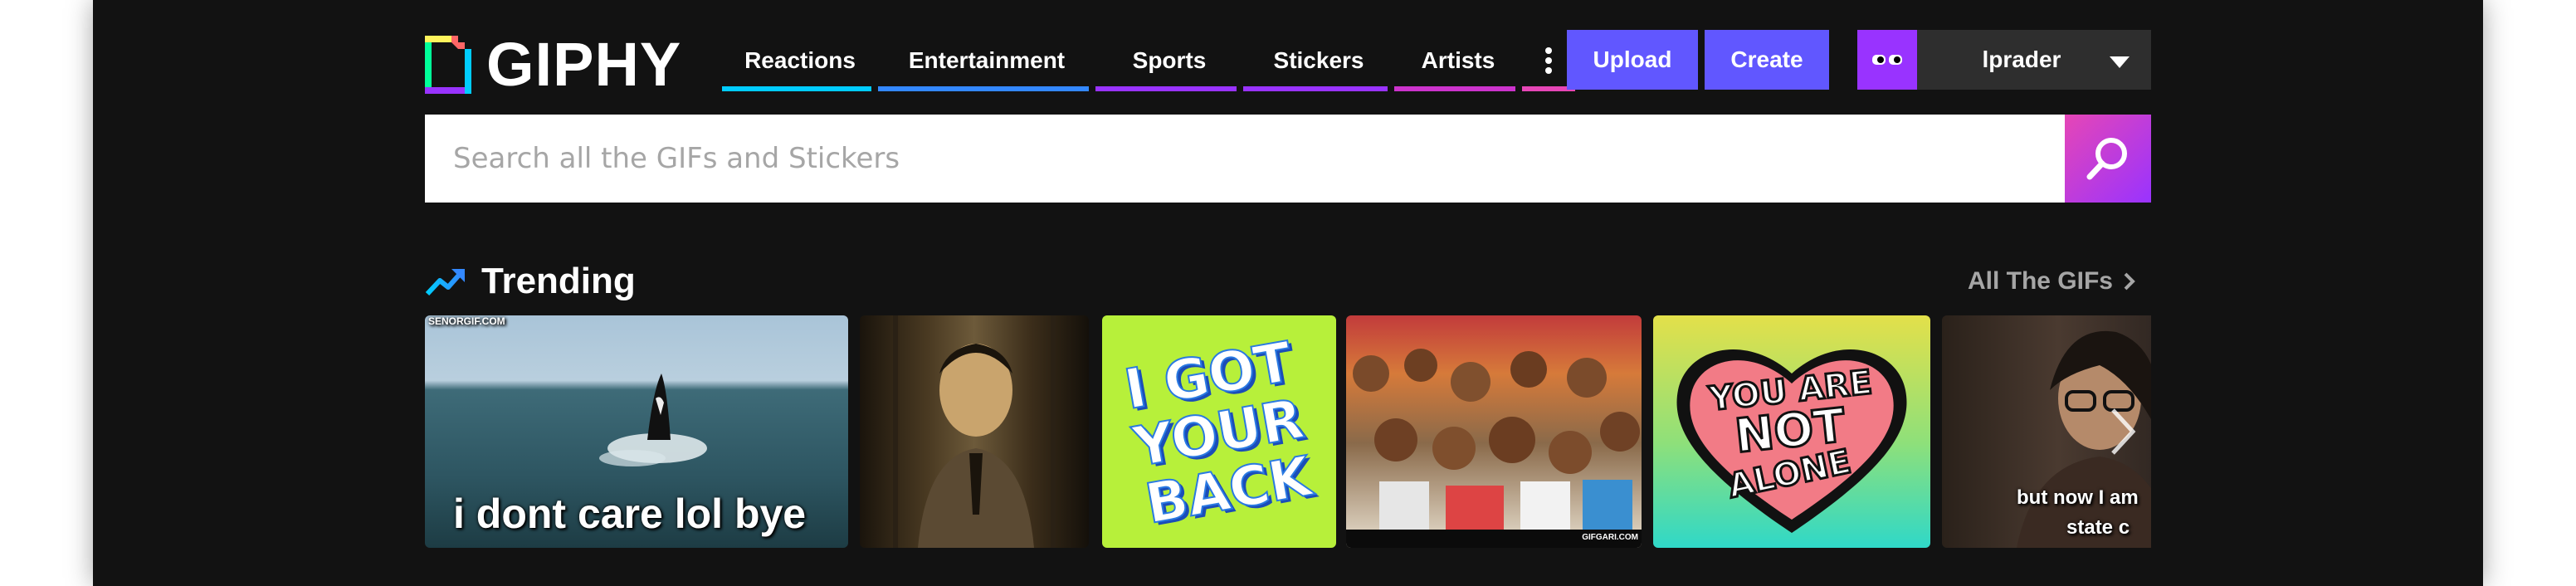 The image size is (2576, 586). What do you see at coordinates (1792, 441) in the screenshot?
I see `sticker-art: YOU ARE NOT ALONE` at bounding box center [1792, 441].